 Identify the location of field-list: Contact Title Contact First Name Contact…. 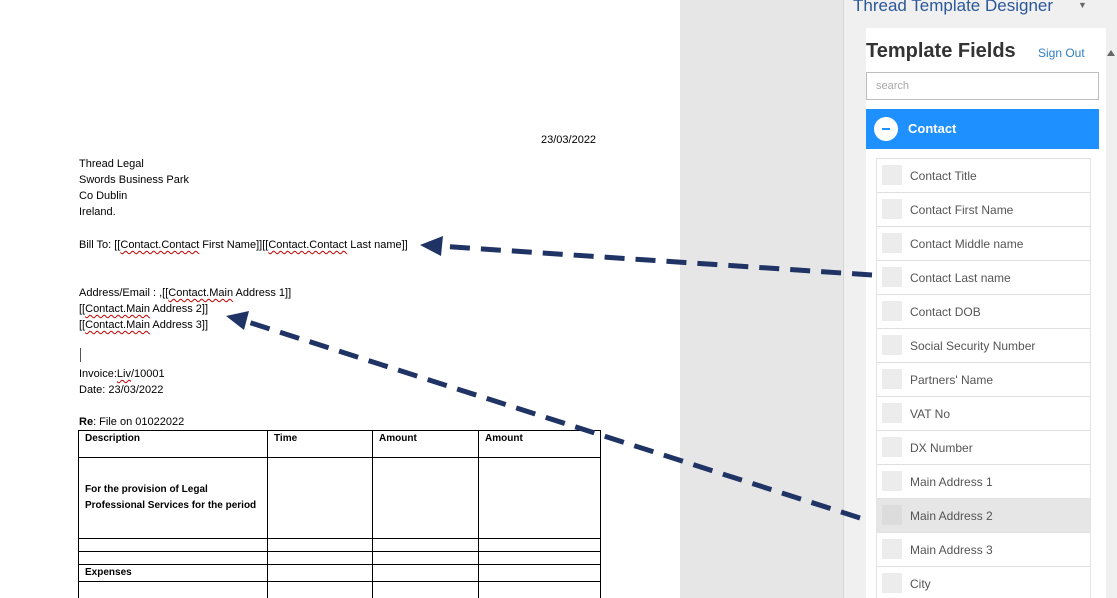
(983, 378).